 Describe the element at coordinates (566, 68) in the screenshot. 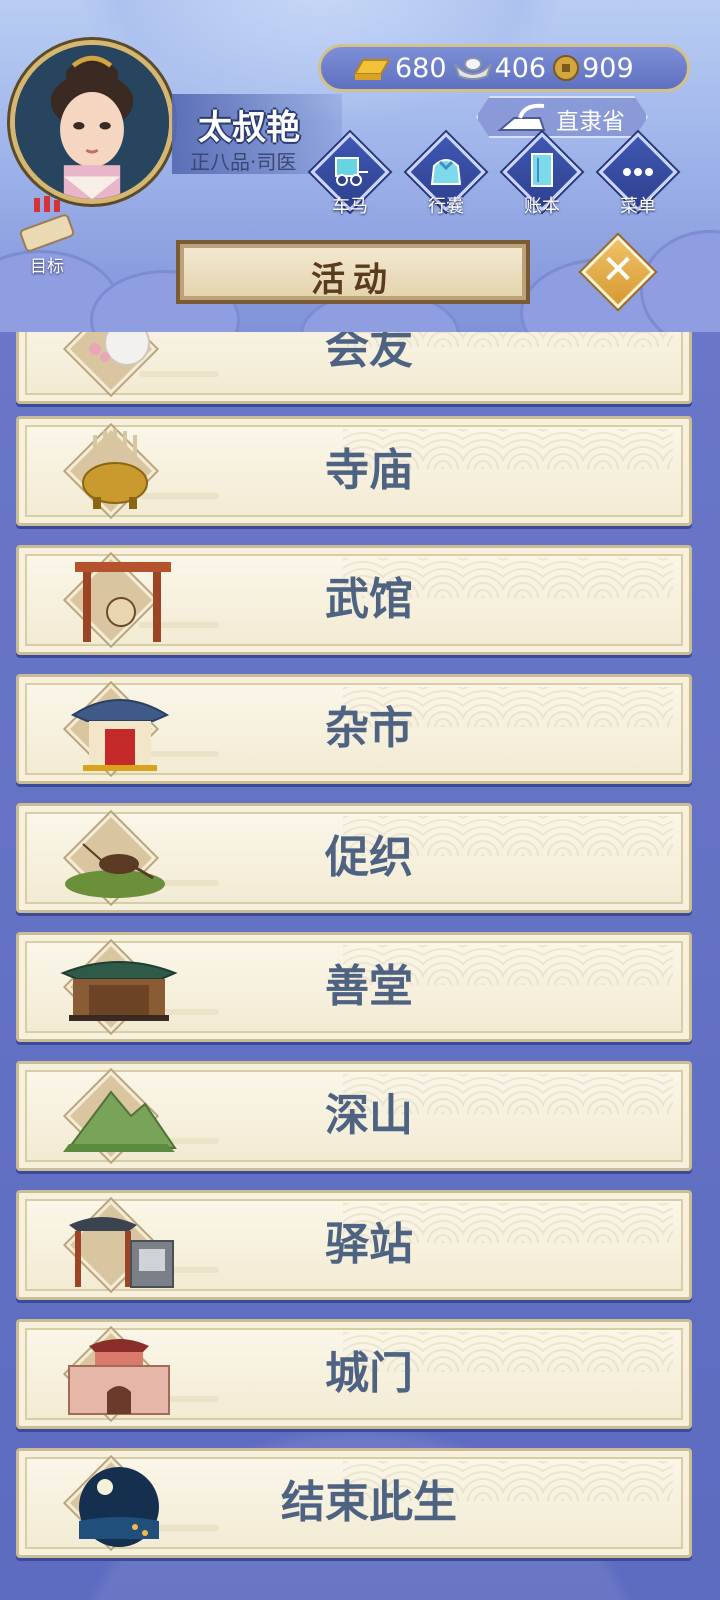

I see `copper-coin-icon` at that location.